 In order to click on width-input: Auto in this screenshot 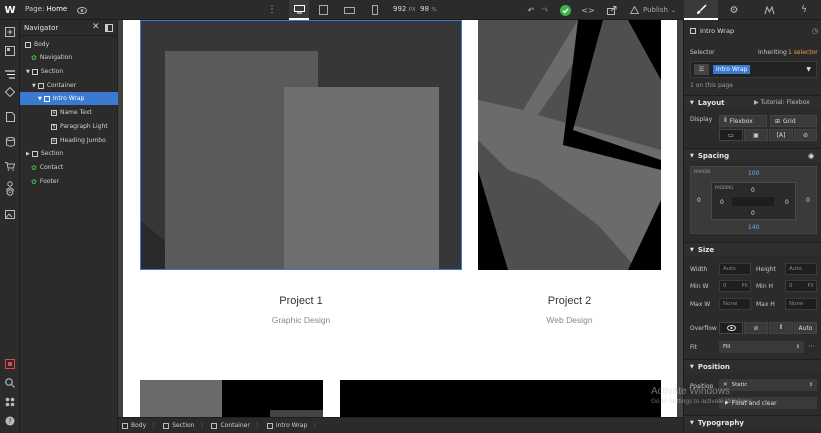, I will do `click(735, 269)`.